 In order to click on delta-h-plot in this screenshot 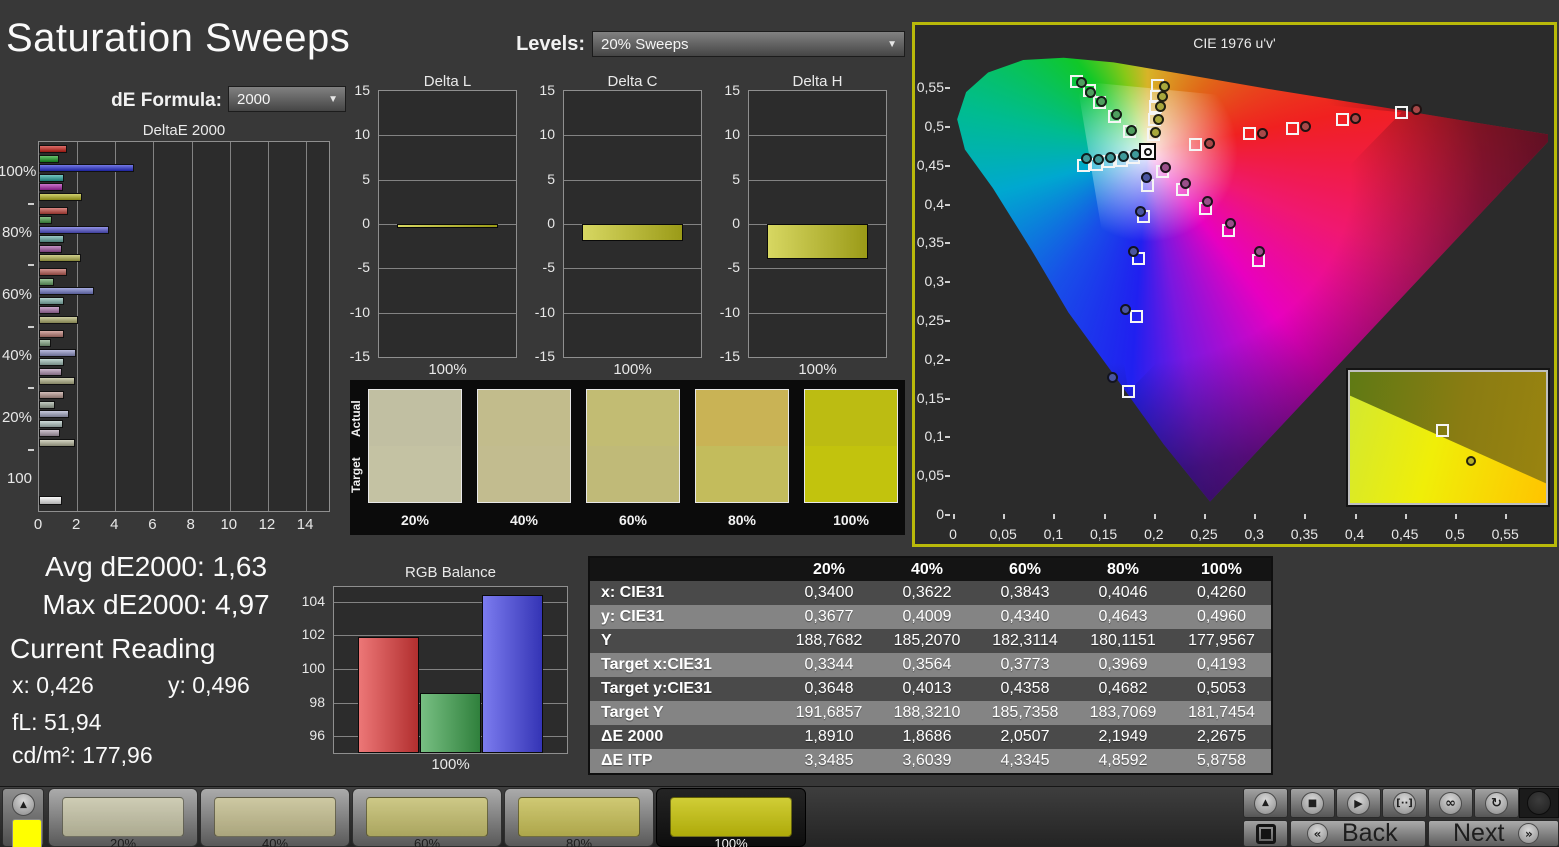, I will do `click(817, 224)`.